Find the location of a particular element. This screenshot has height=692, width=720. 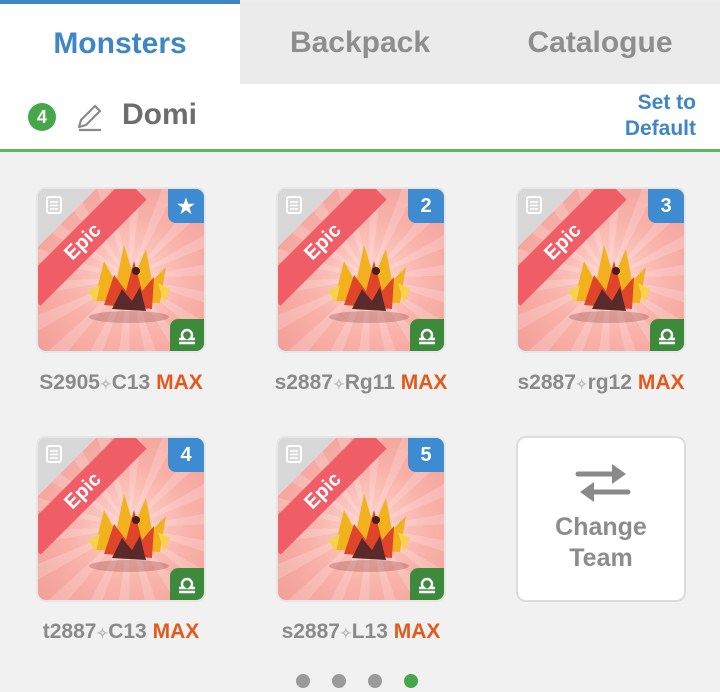

swap-arrows-icon is located at coordinates (603, 483).